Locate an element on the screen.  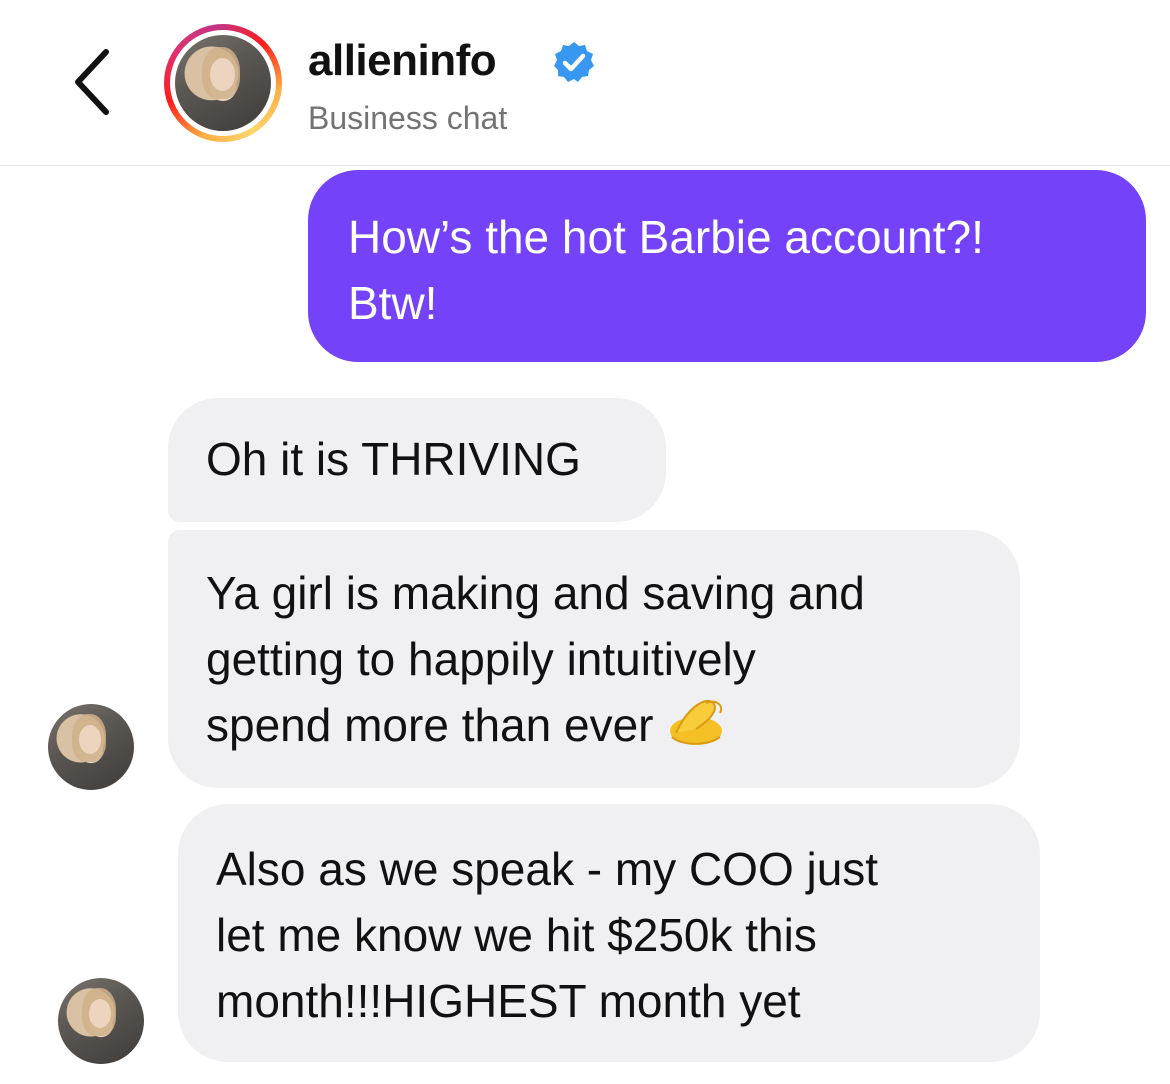
received-message-bubble: Oh it is THRIVING is located at coordinates (417, 460).